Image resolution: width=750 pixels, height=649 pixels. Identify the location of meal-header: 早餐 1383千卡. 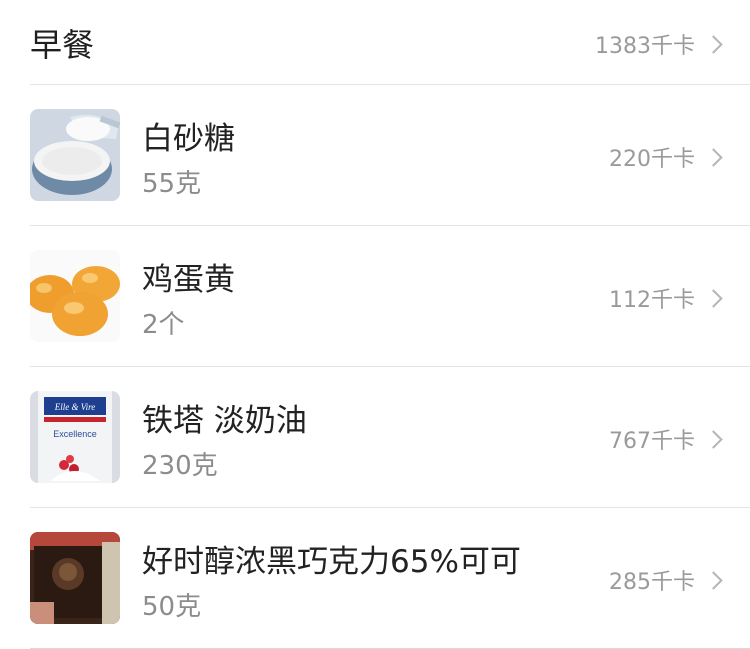
(390, 42).